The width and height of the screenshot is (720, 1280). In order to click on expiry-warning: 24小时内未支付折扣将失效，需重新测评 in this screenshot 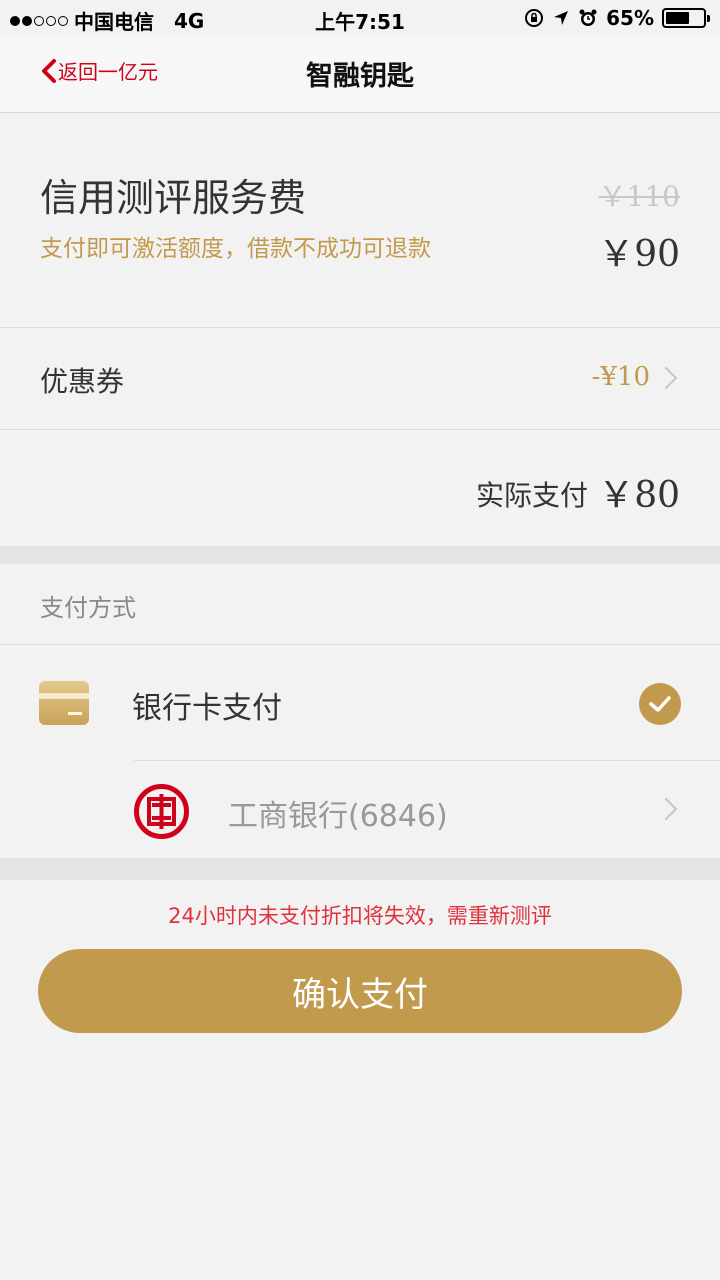, I will do `click(360, 916)`.